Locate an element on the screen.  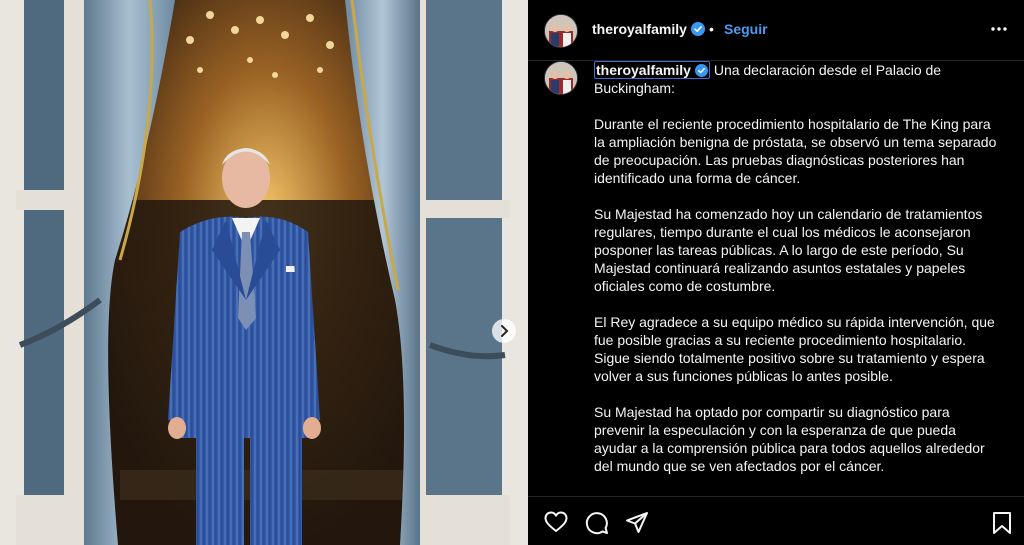
heart-icon is located at coordinates (556, 522).